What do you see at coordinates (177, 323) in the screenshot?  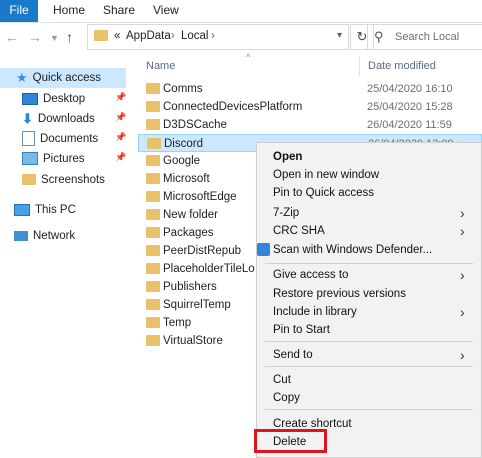 I see `file-name: Temp` at bounding box center [177, 323].